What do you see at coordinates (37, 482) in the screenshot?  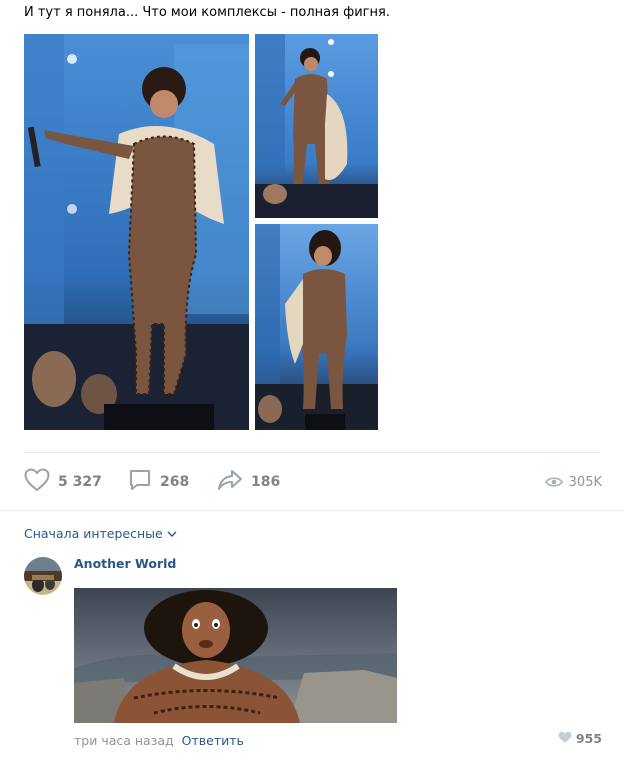 I see `heart-icon` at bounding box center [37, 482].